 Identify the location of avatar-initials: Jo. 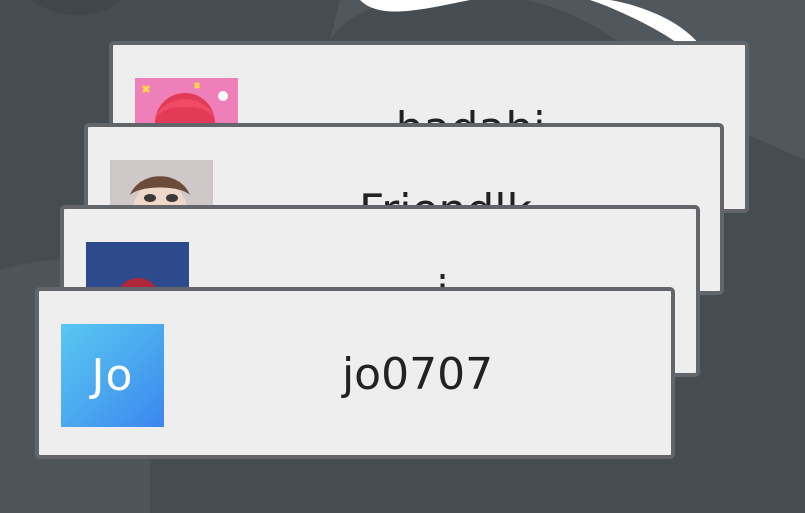
(112, 375).